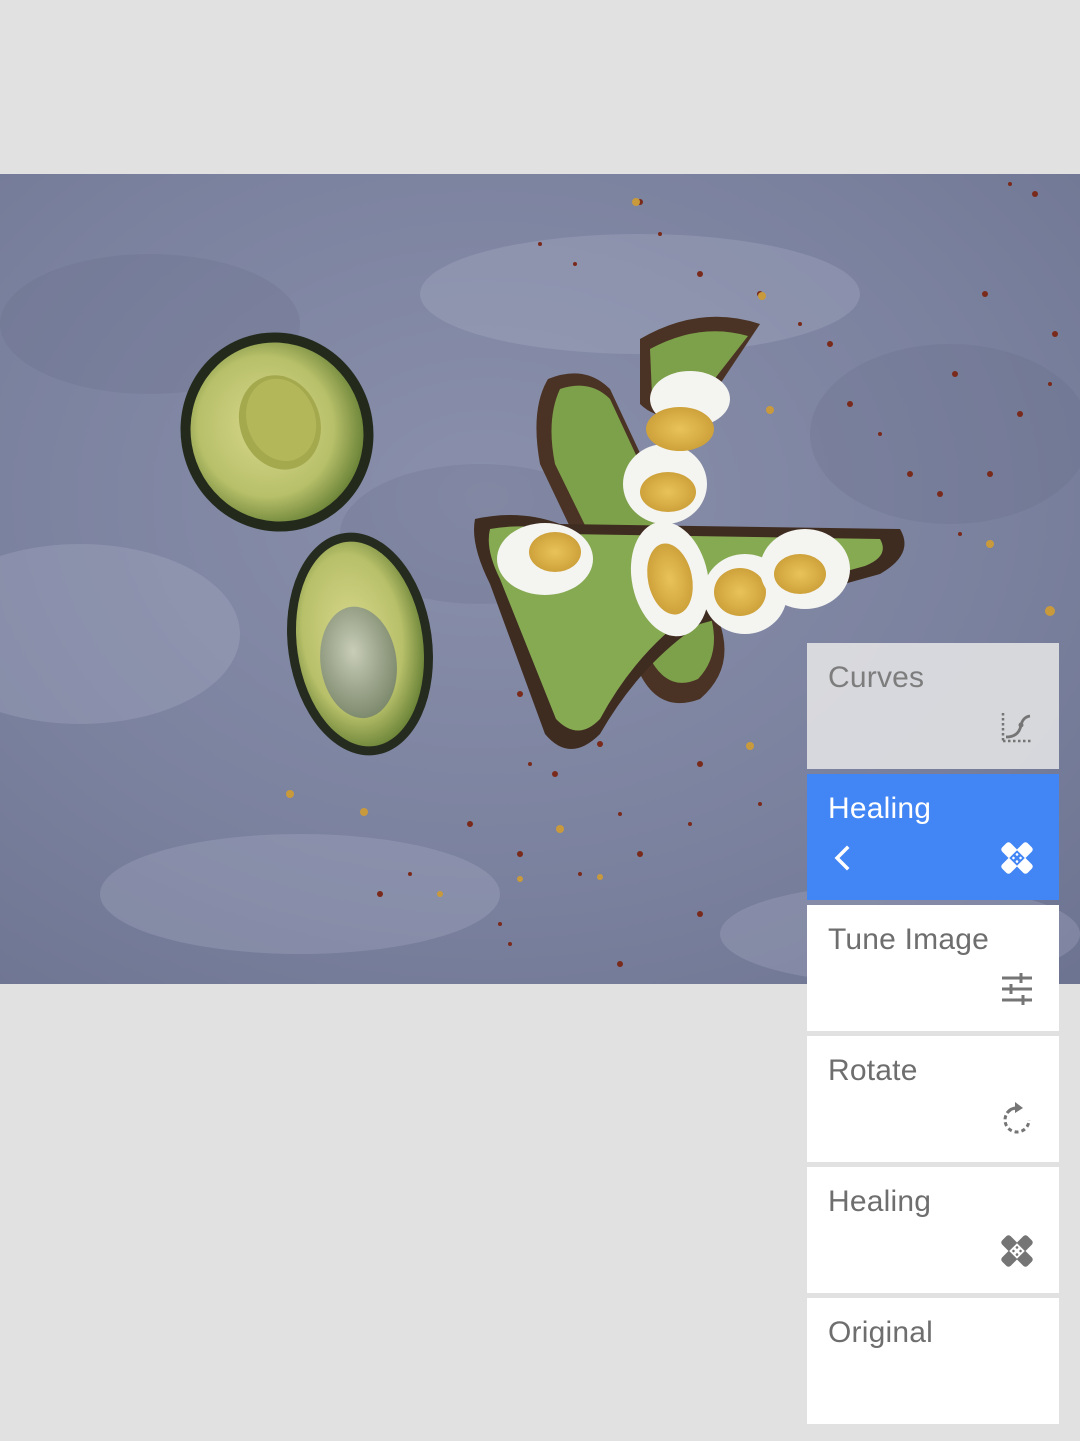 This screenshot has height=1441, width=1080. Describe the element at coordinates (880, 1332) in the screenshot. I see `stack-card-label: Original` at that location.